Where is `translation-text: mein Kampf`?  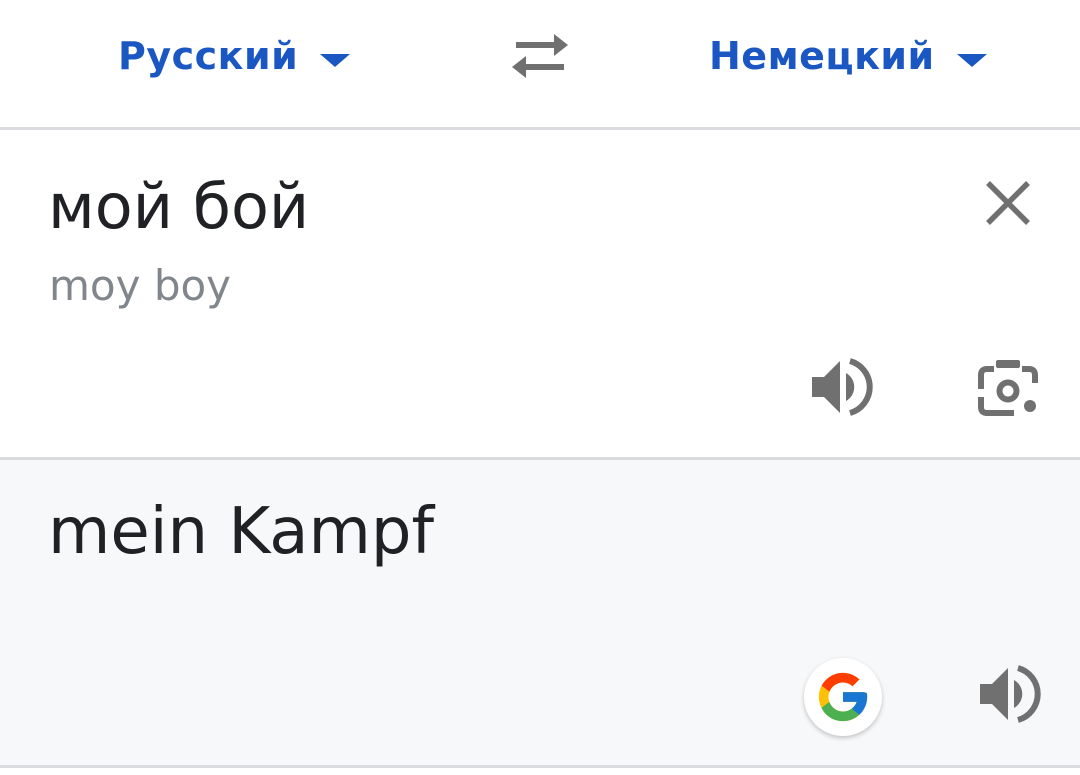 translation-text: mein Kampf is located at coordinates (241, 532).